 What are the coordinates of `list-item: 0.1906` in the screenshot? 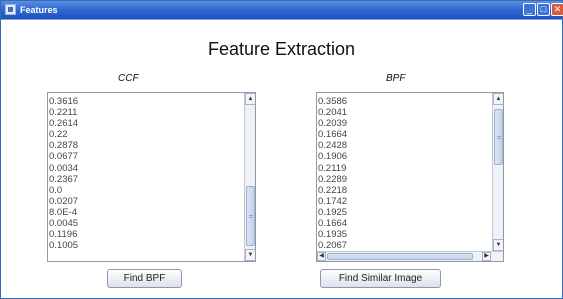 It's located at (332, 156).